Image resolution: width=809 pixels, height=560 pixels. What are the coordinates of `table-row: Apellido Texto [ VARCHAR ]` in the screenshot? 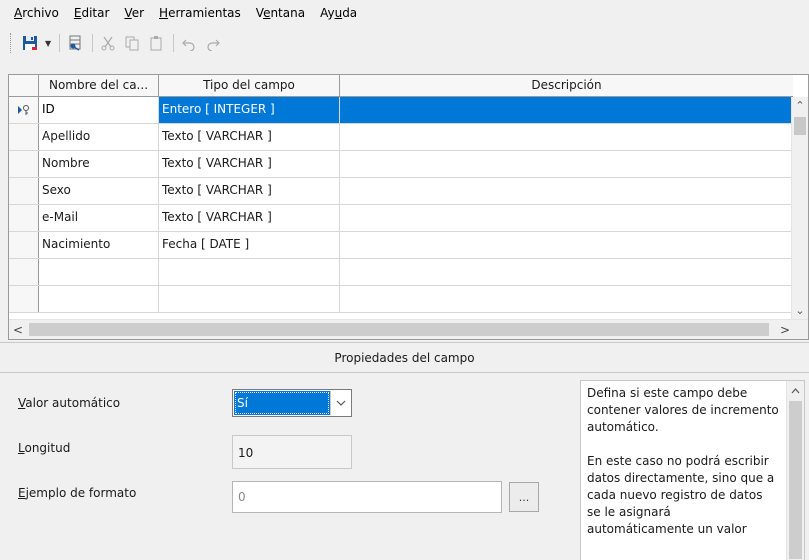 It's located at (401, 137).